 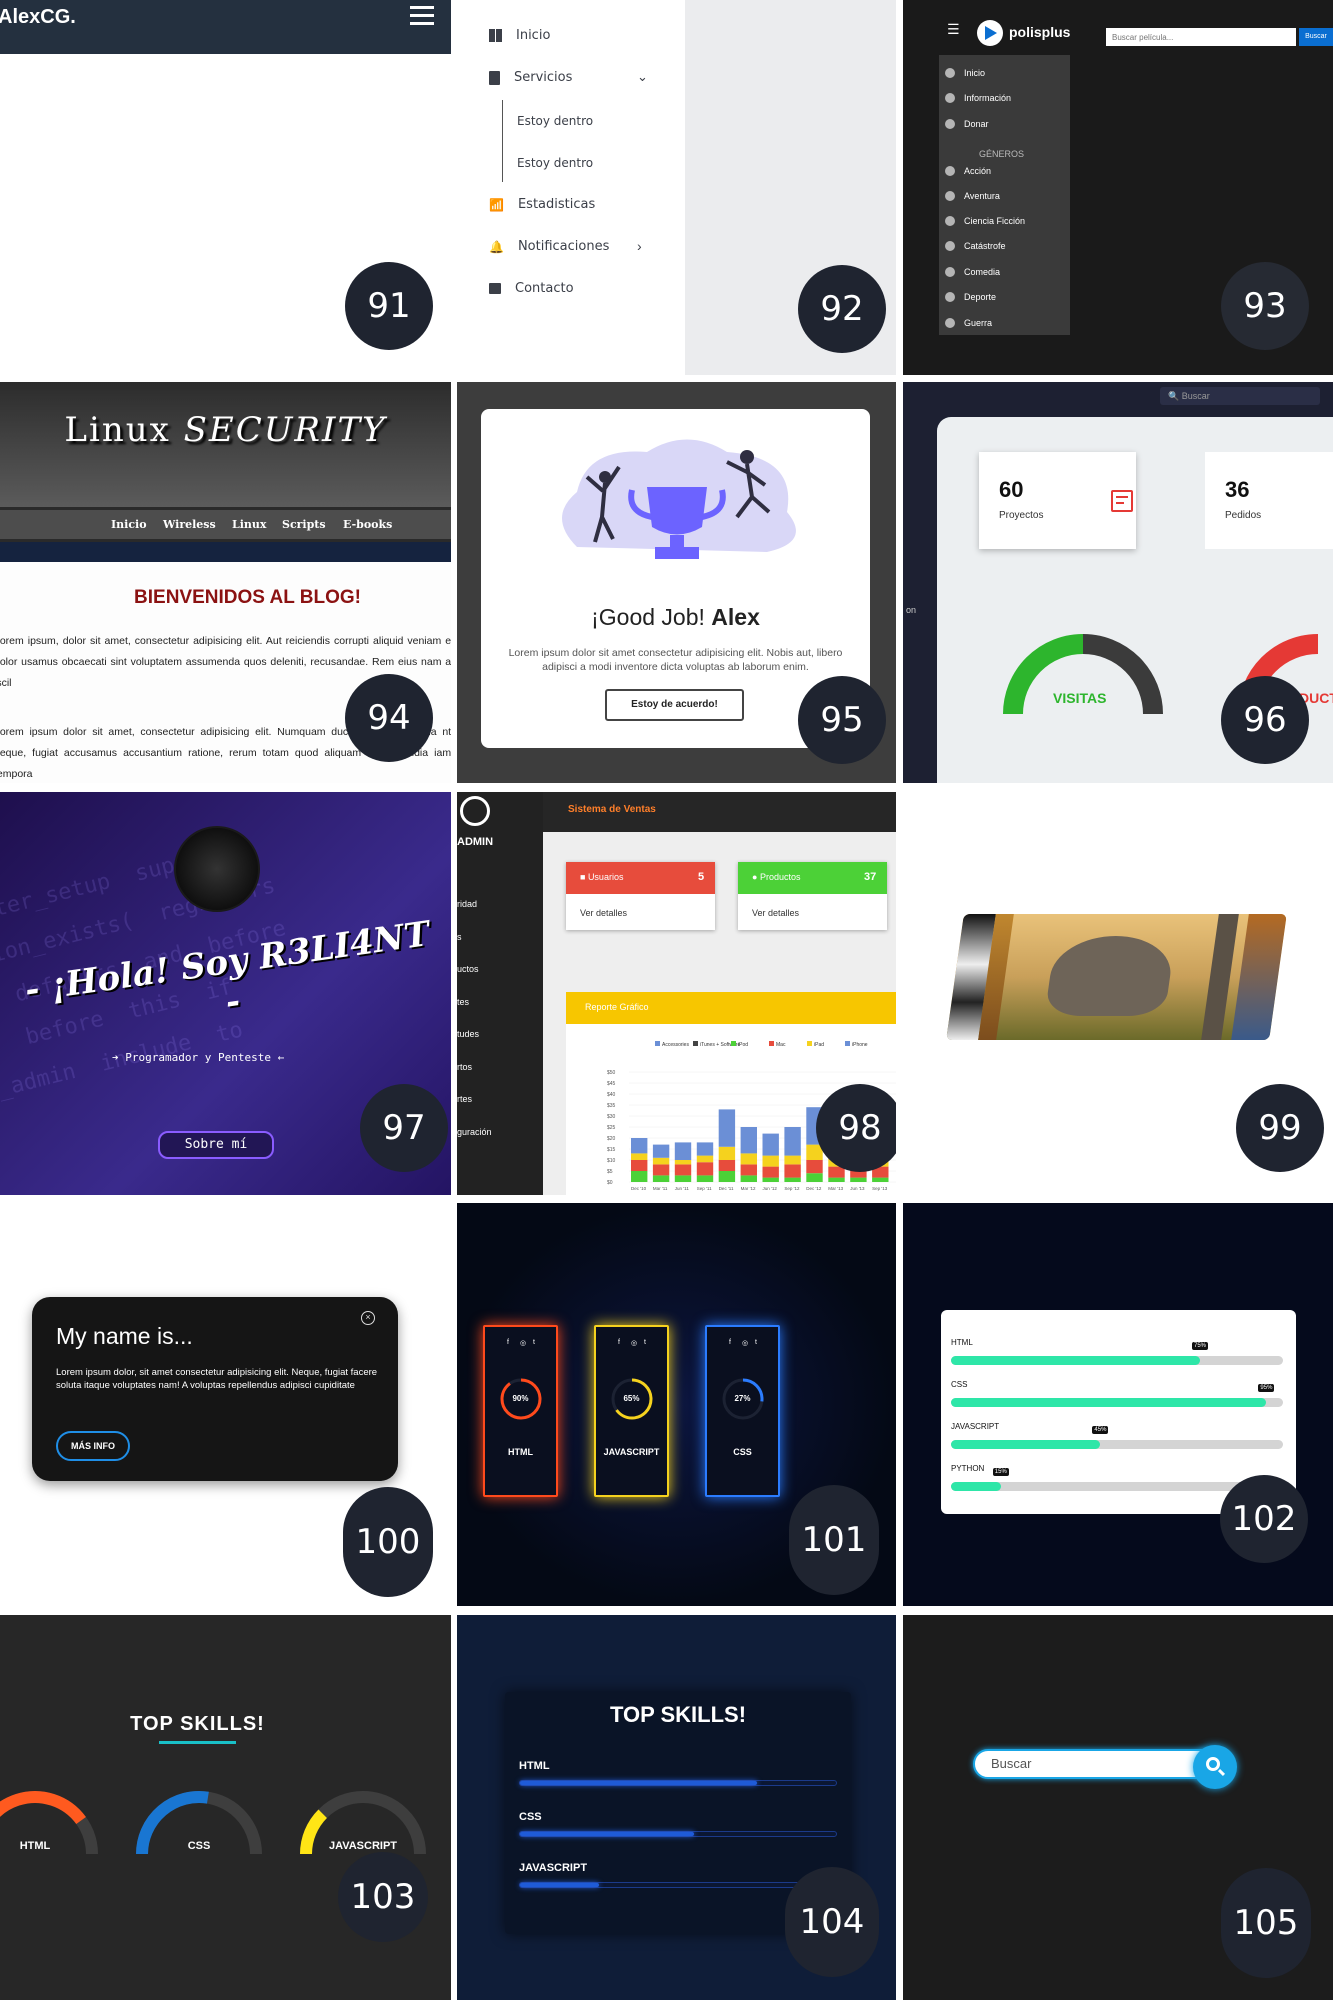 What do you see at coordinates (1011, 489) in the screenshot?
I see `kpi-value: 60` at bounding box center [1011, 489].